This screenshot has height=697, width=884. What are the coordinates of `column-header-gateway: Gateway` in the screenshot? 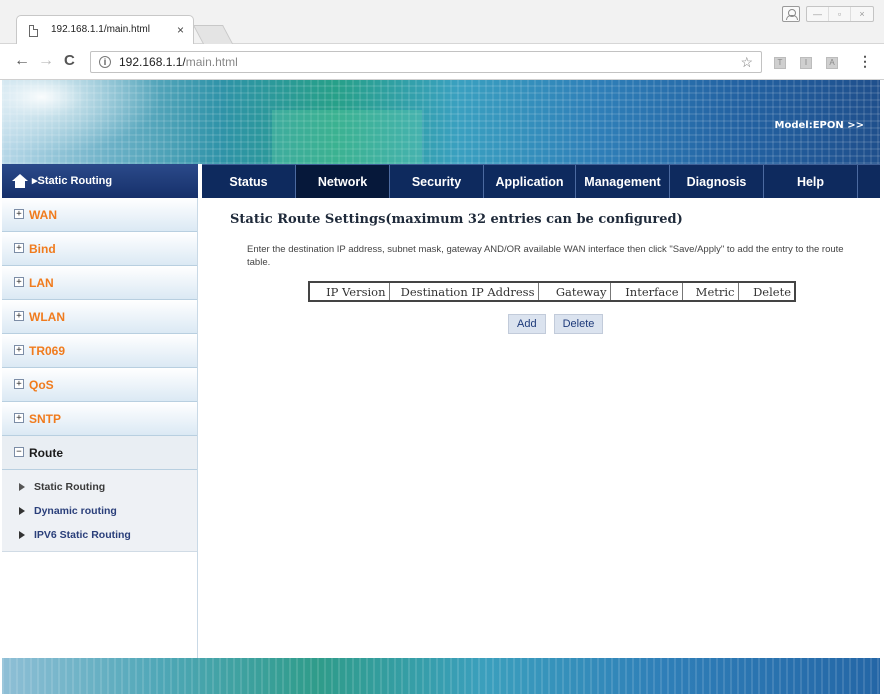 It's located at (574, 291).